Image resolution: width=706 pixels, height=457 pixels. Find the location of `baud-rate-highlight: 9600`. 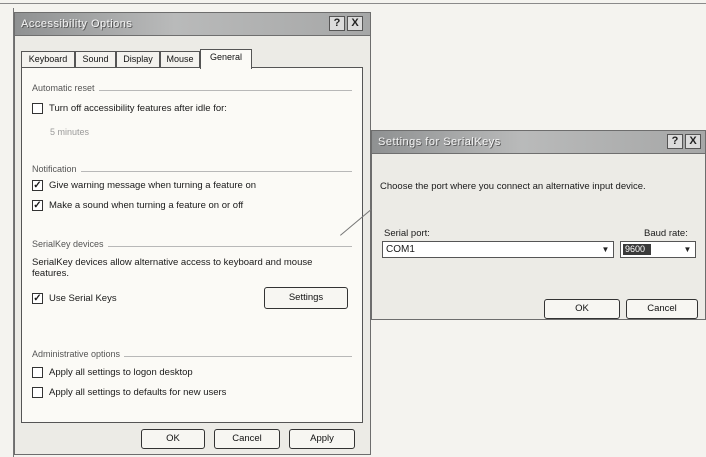

baud-rate-highlight: 9600 is located at coordinates (637, 249).